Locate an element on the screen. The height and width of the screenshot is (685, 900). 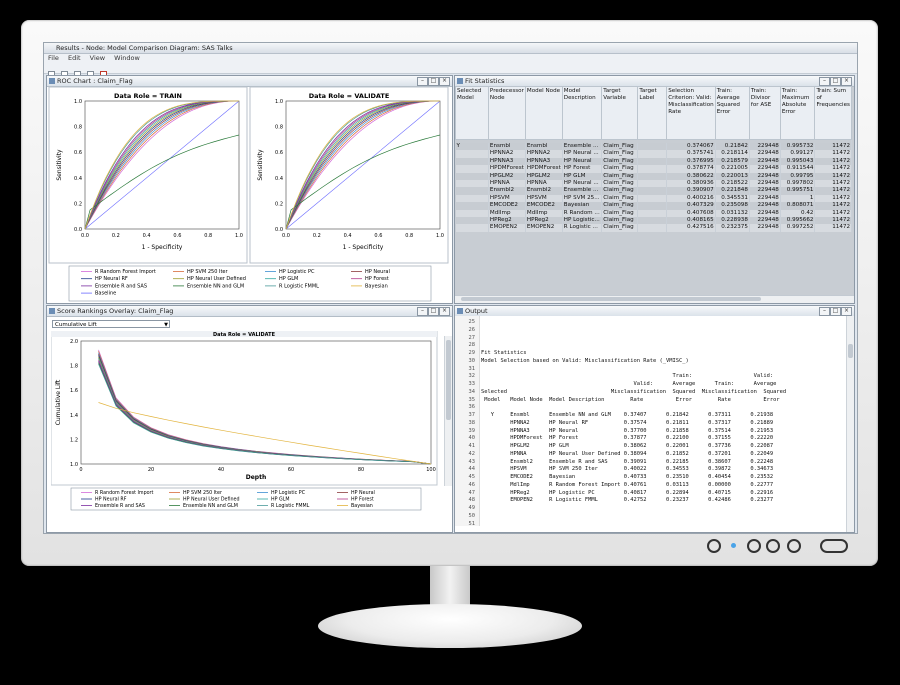
table-cell: Y is located at coordinates (472, 147).